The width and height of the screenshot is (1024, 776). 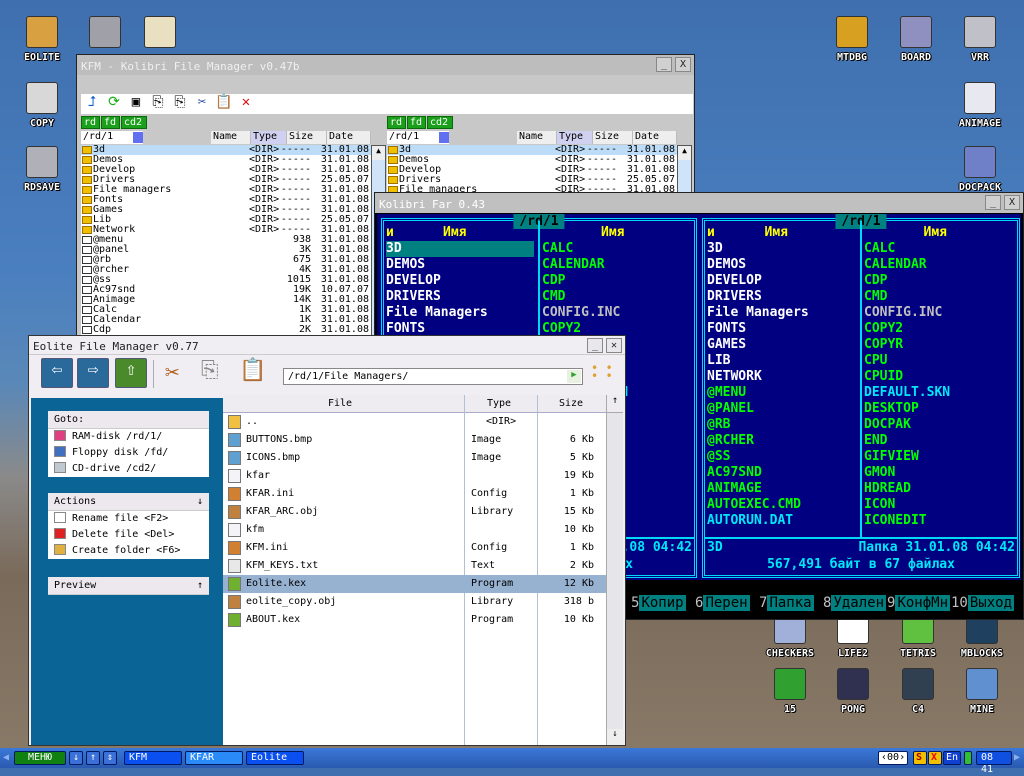 What do you see at coordinates (414, 512) in the screenshot?
I see `file-row: KFAR_ARC.obj Library 15 Kb` at bounding box center [414, 512].